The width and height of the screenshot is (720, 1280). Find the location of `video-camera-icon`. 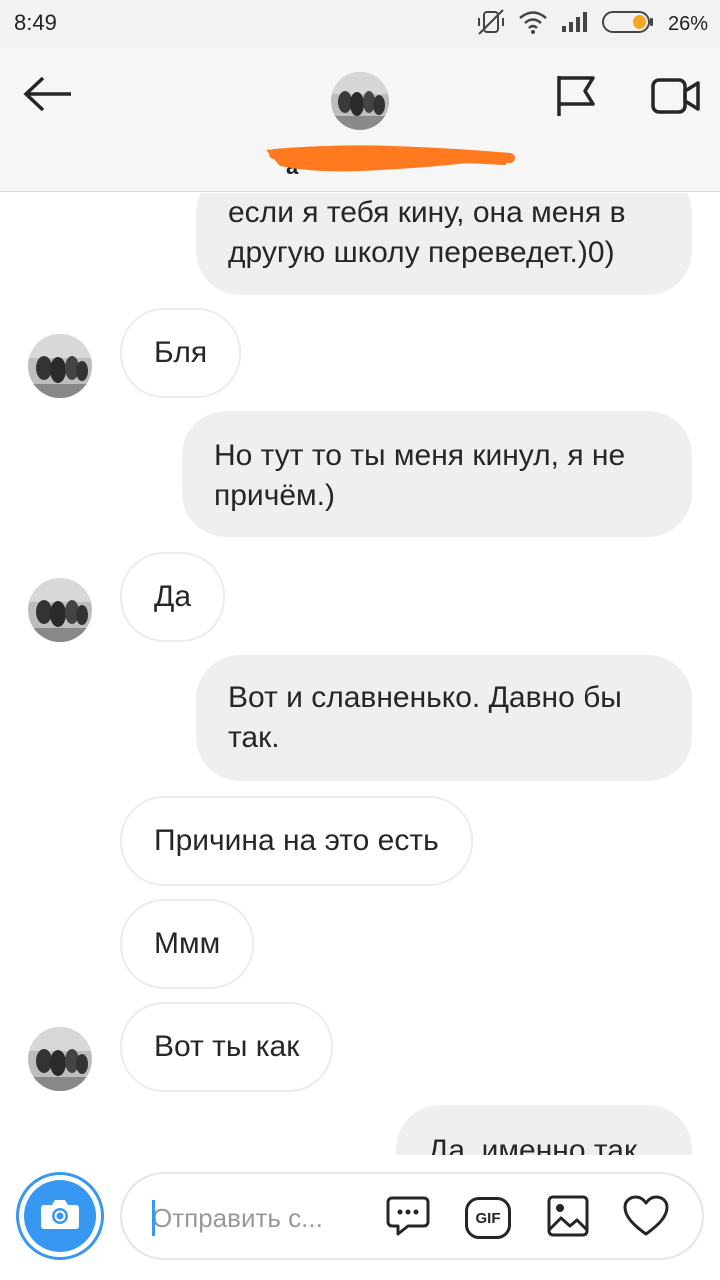

video-camera-icon is located at coordinates (676, 98).